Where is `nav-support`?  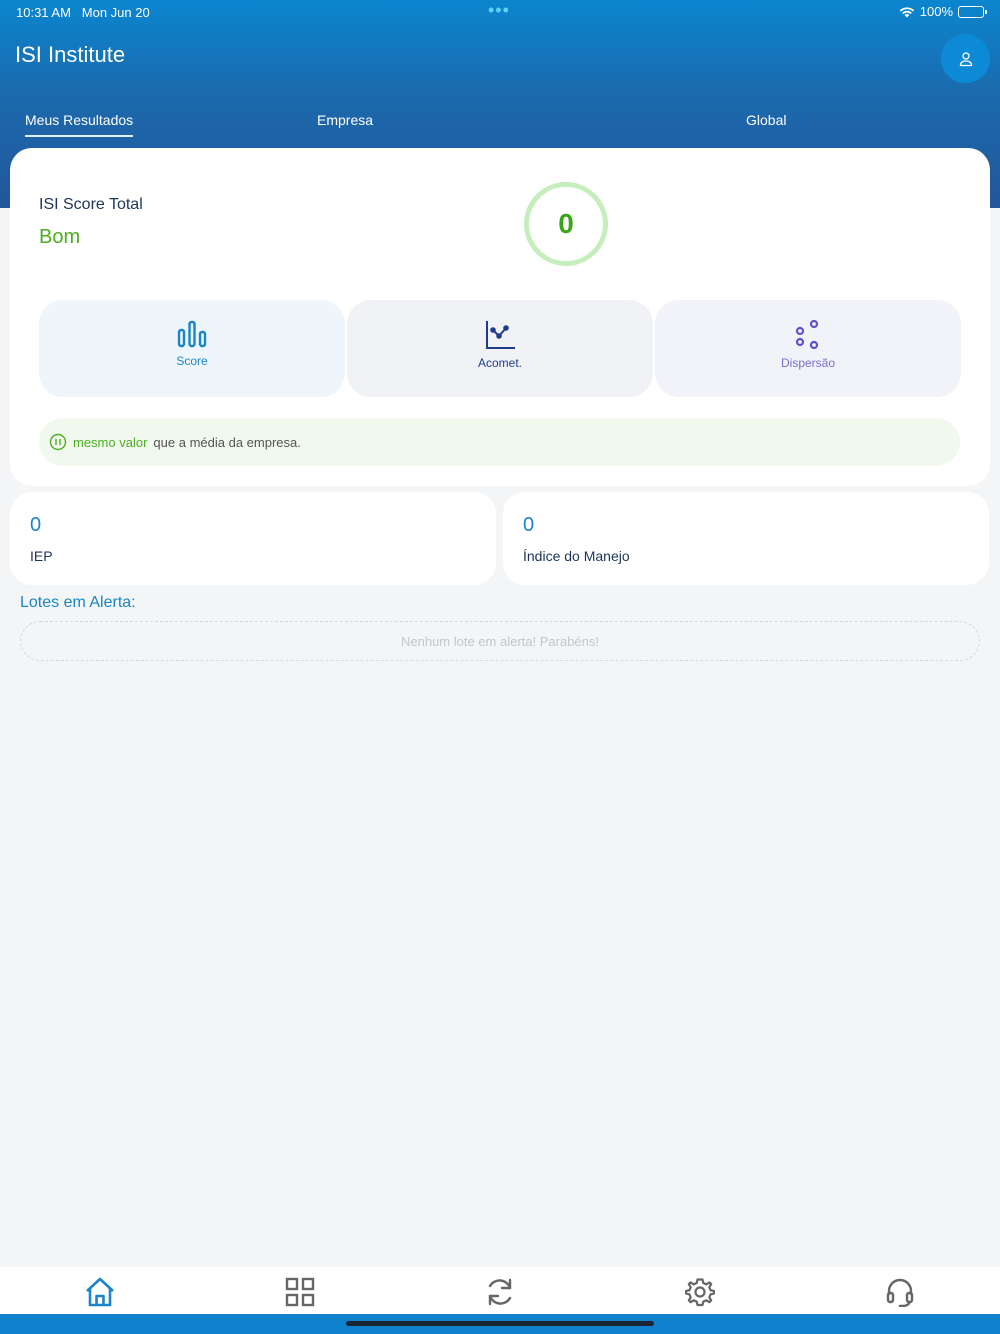
nav-support is located at coordinates (900, 1292).